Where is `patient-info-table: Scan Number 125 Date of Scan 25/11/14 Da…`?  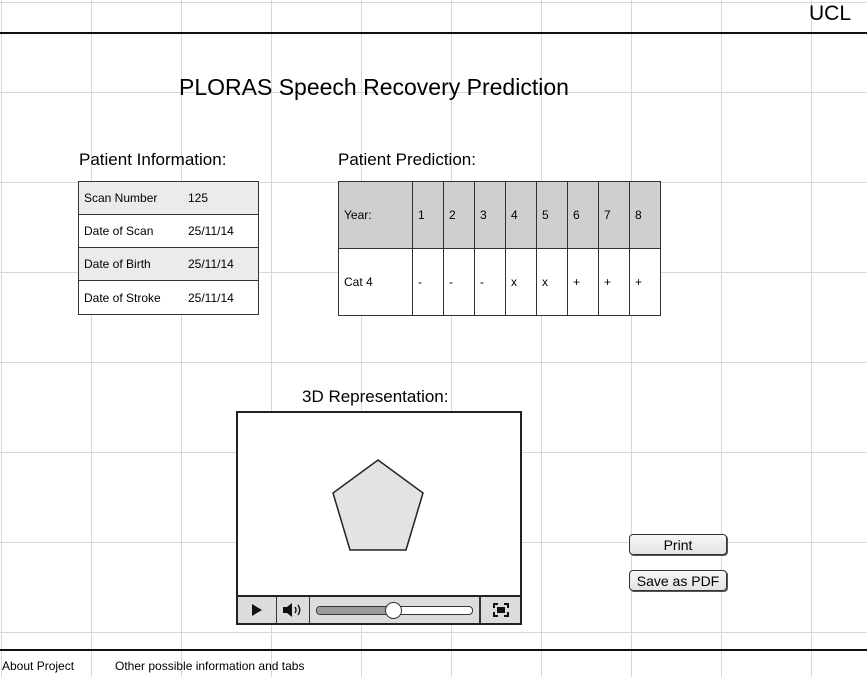
patient-info-table: Scan Number 125 Date of Scan 25/11/14 Da… is located at coordinates (168, 248).